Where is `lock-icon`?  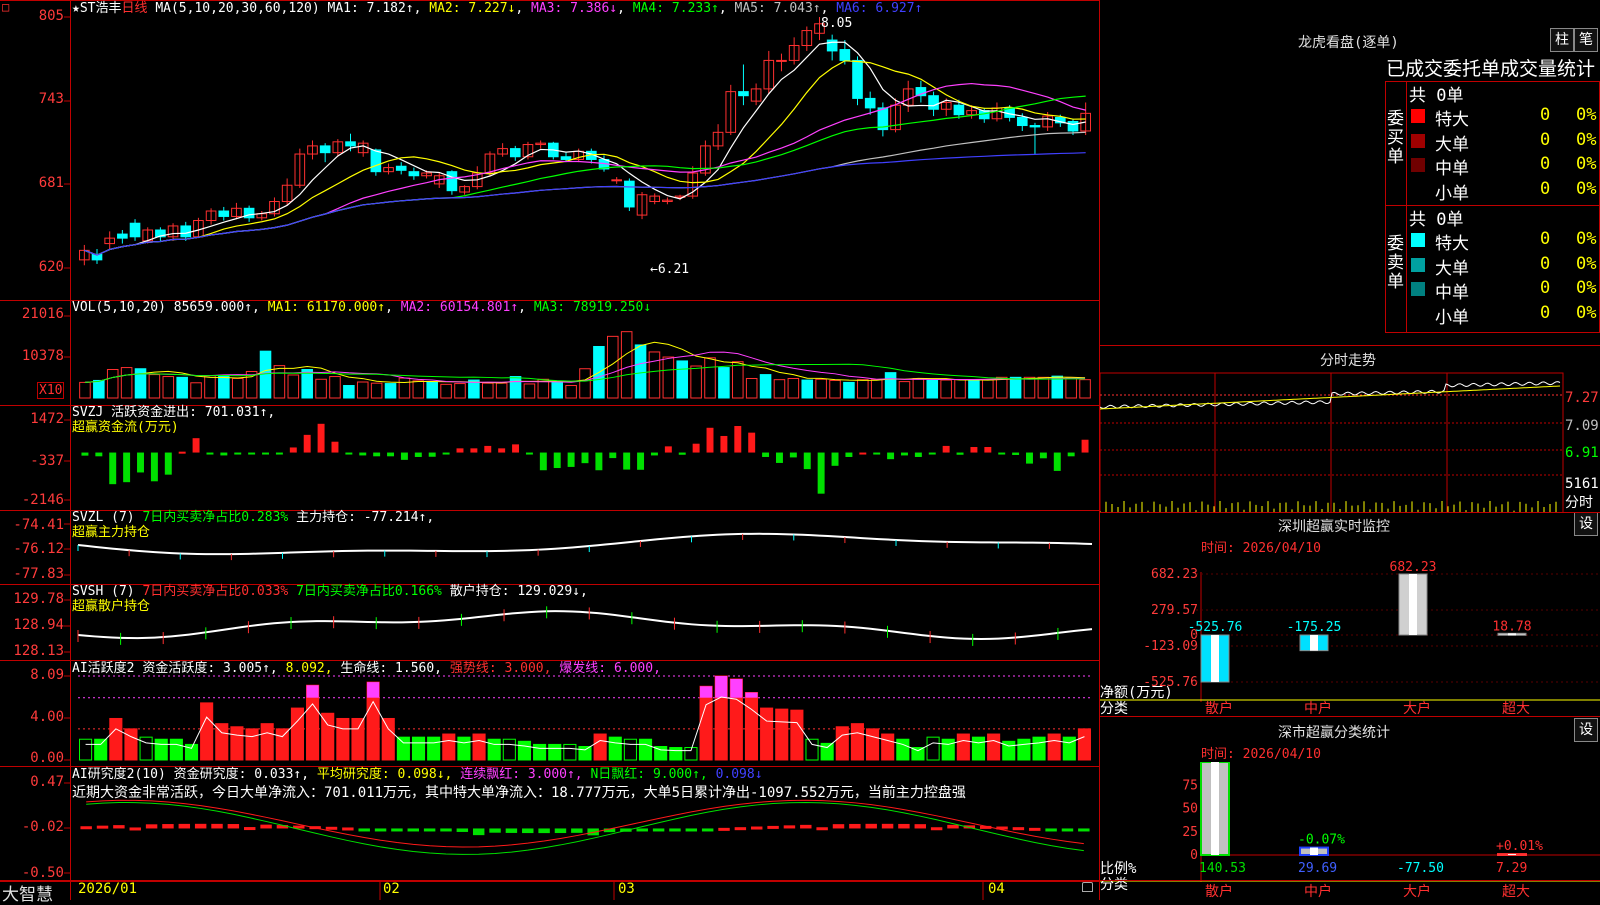
lock-icon is located at coordinates (1087, 887).